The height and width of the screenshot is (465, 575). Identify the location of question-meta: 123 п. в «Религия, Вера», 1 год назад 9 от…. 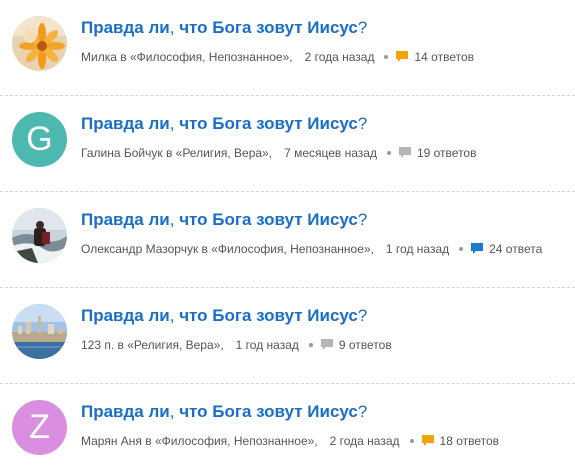
(236, 344).